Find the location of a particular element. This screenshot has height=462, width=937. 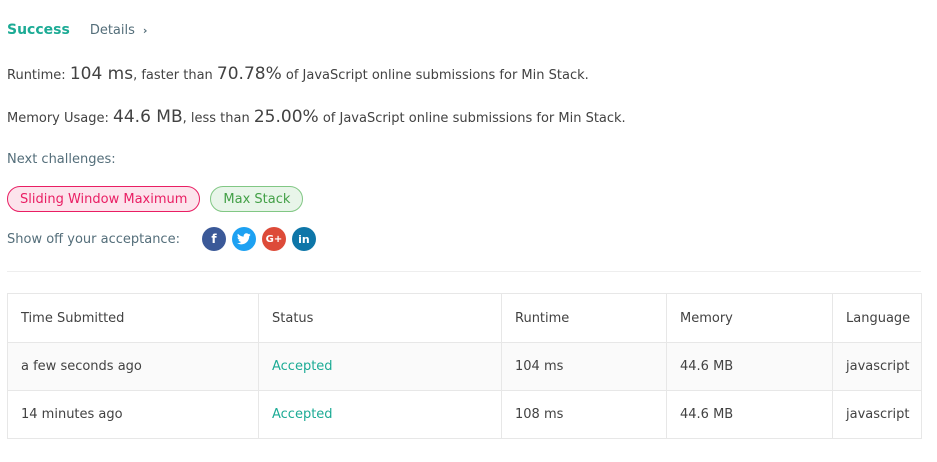

memory-percentile: 25.00% is located at coordinates (286, 117).